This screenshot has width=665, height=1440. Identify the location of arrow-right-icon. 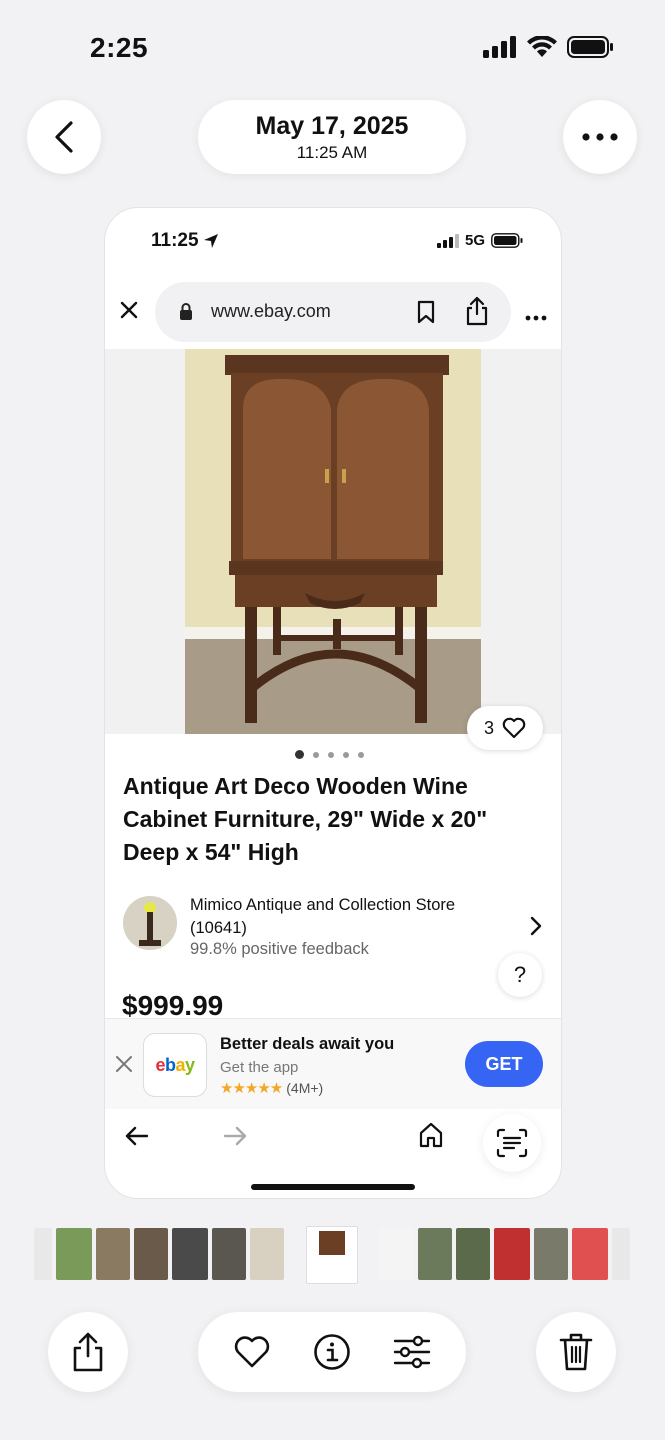
(235, 1136).